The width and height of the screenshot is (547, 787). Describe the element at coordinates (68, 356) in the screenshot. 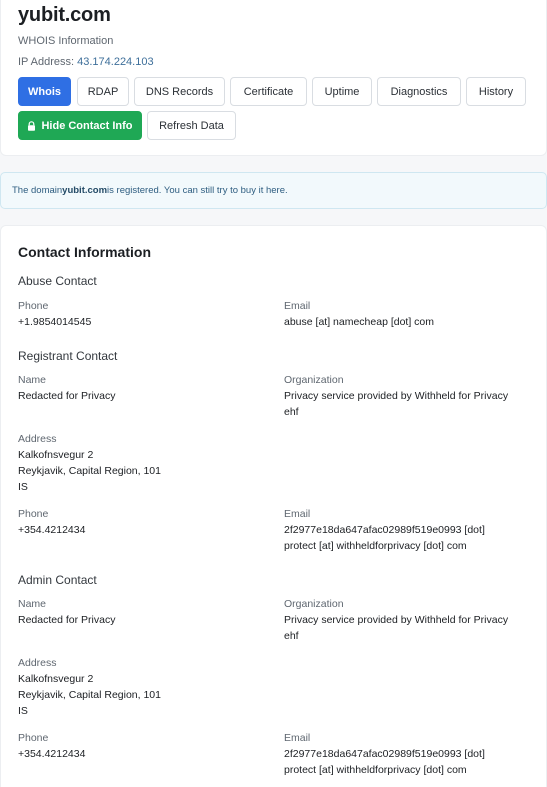

I see `registrant-contact-heading: Registrant Contact` at that location.